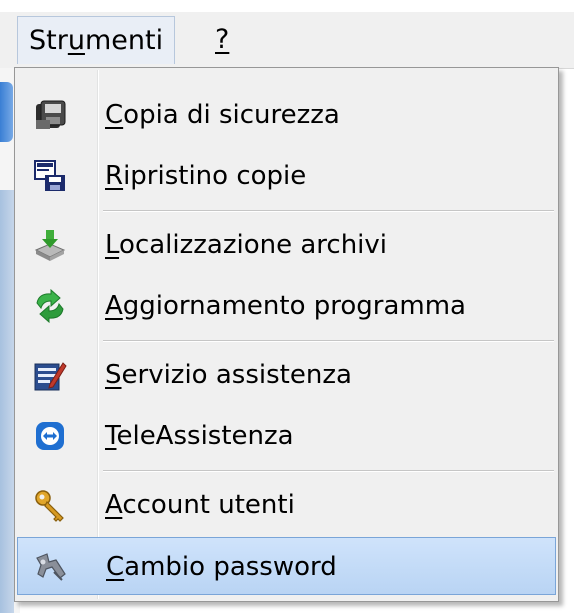  Describe the element at coordinates (7, 401) in the screenshot. I see `background-panel` at that location.